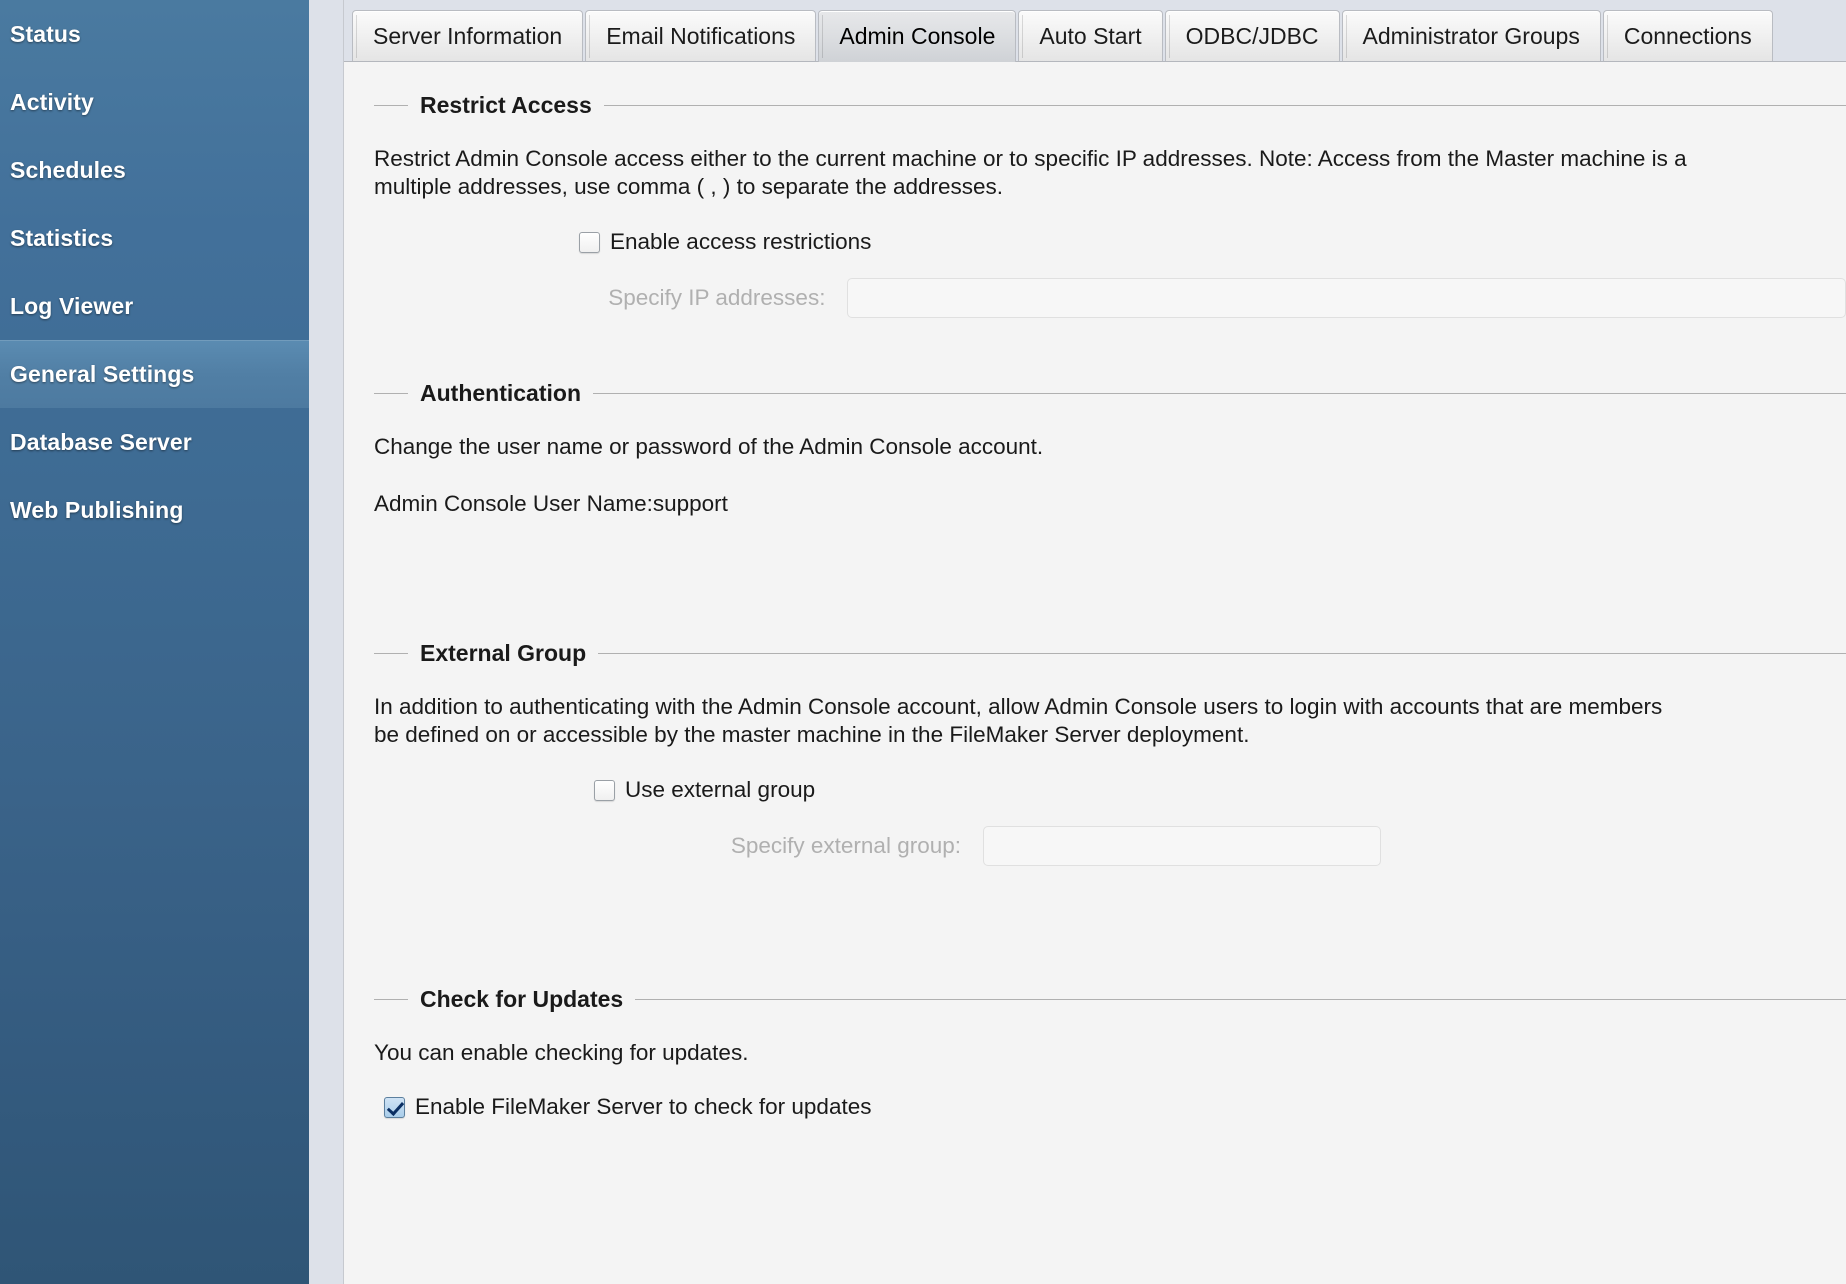  What do you see at coordinates (154, 306) in the screenshot?
I see `sidebar-item-log-viewer: Log Viewer` at bounding box center [154, 306].